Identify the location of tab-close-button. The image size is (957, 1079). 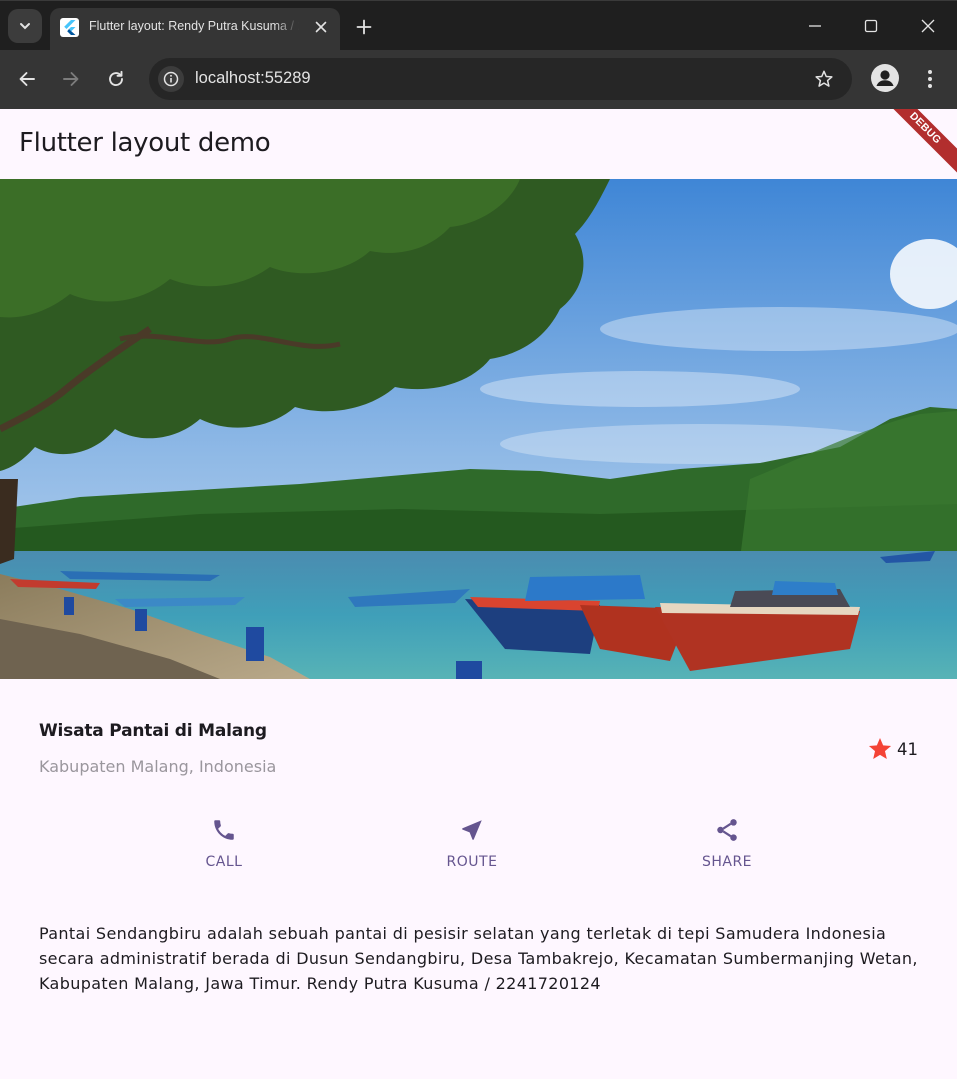
(321, 27).